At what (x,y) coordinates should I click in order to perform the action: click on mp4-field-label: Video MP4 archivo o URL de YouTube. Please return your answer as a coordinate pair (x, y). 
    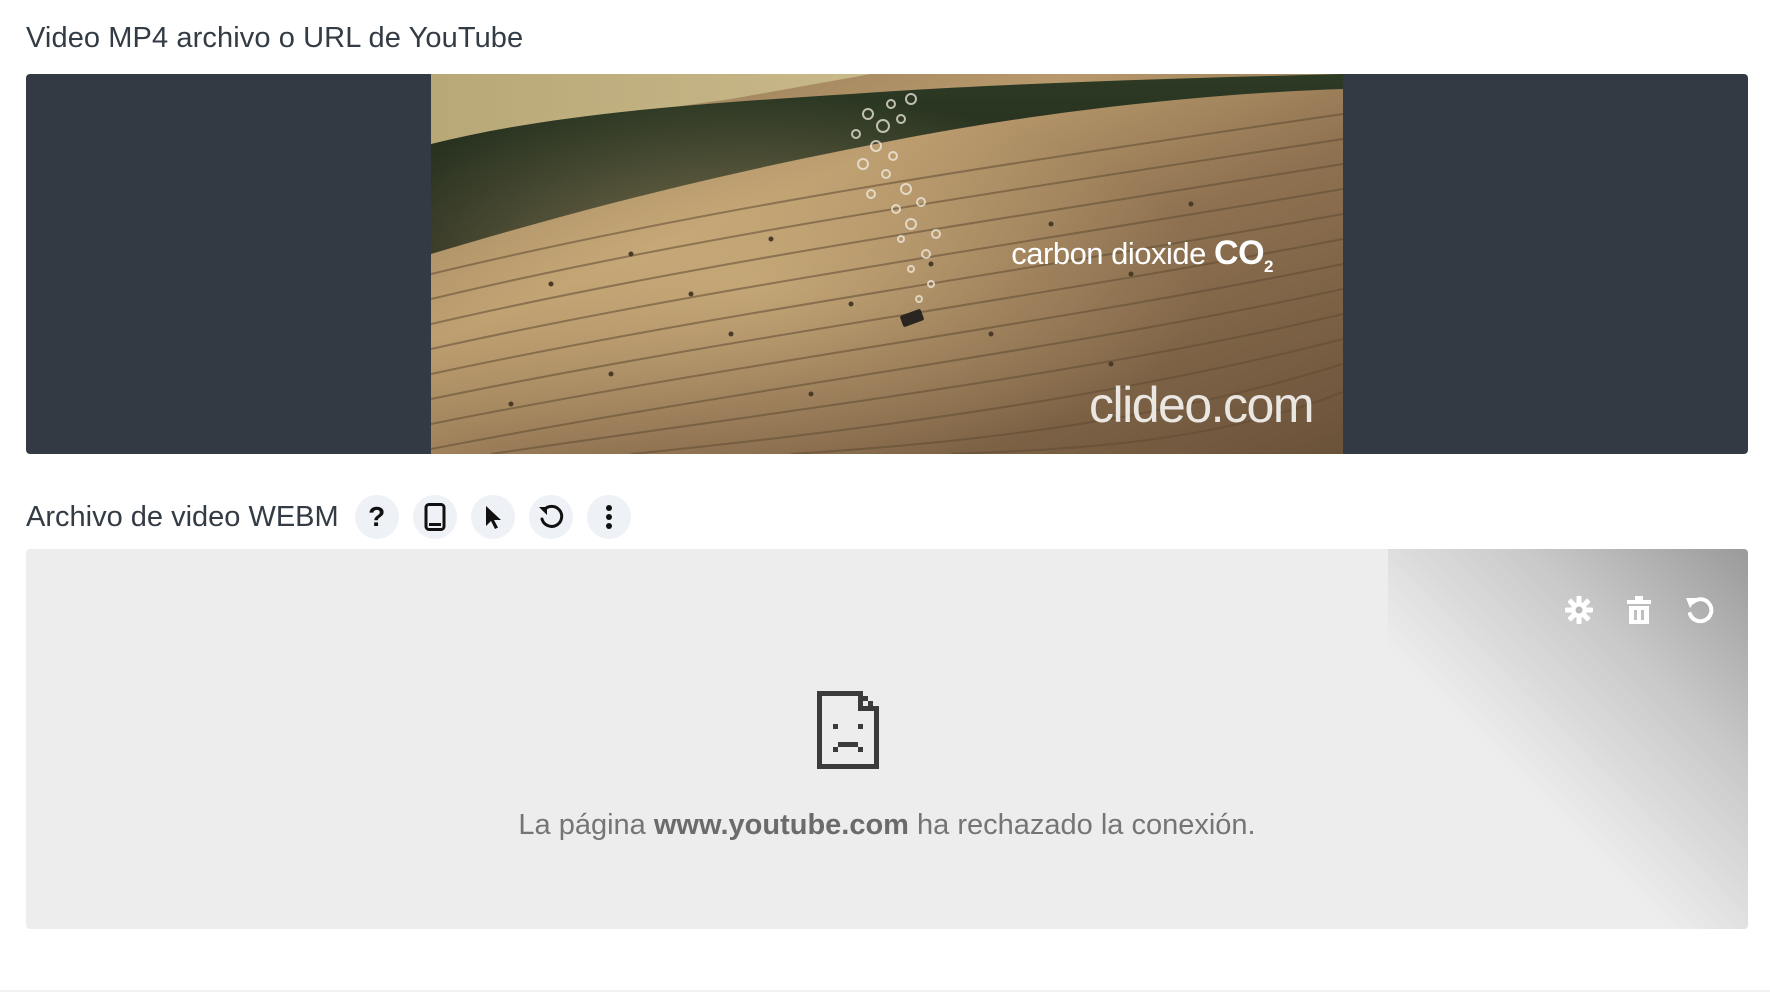
    Looking at the image, I should click on (275, 38).